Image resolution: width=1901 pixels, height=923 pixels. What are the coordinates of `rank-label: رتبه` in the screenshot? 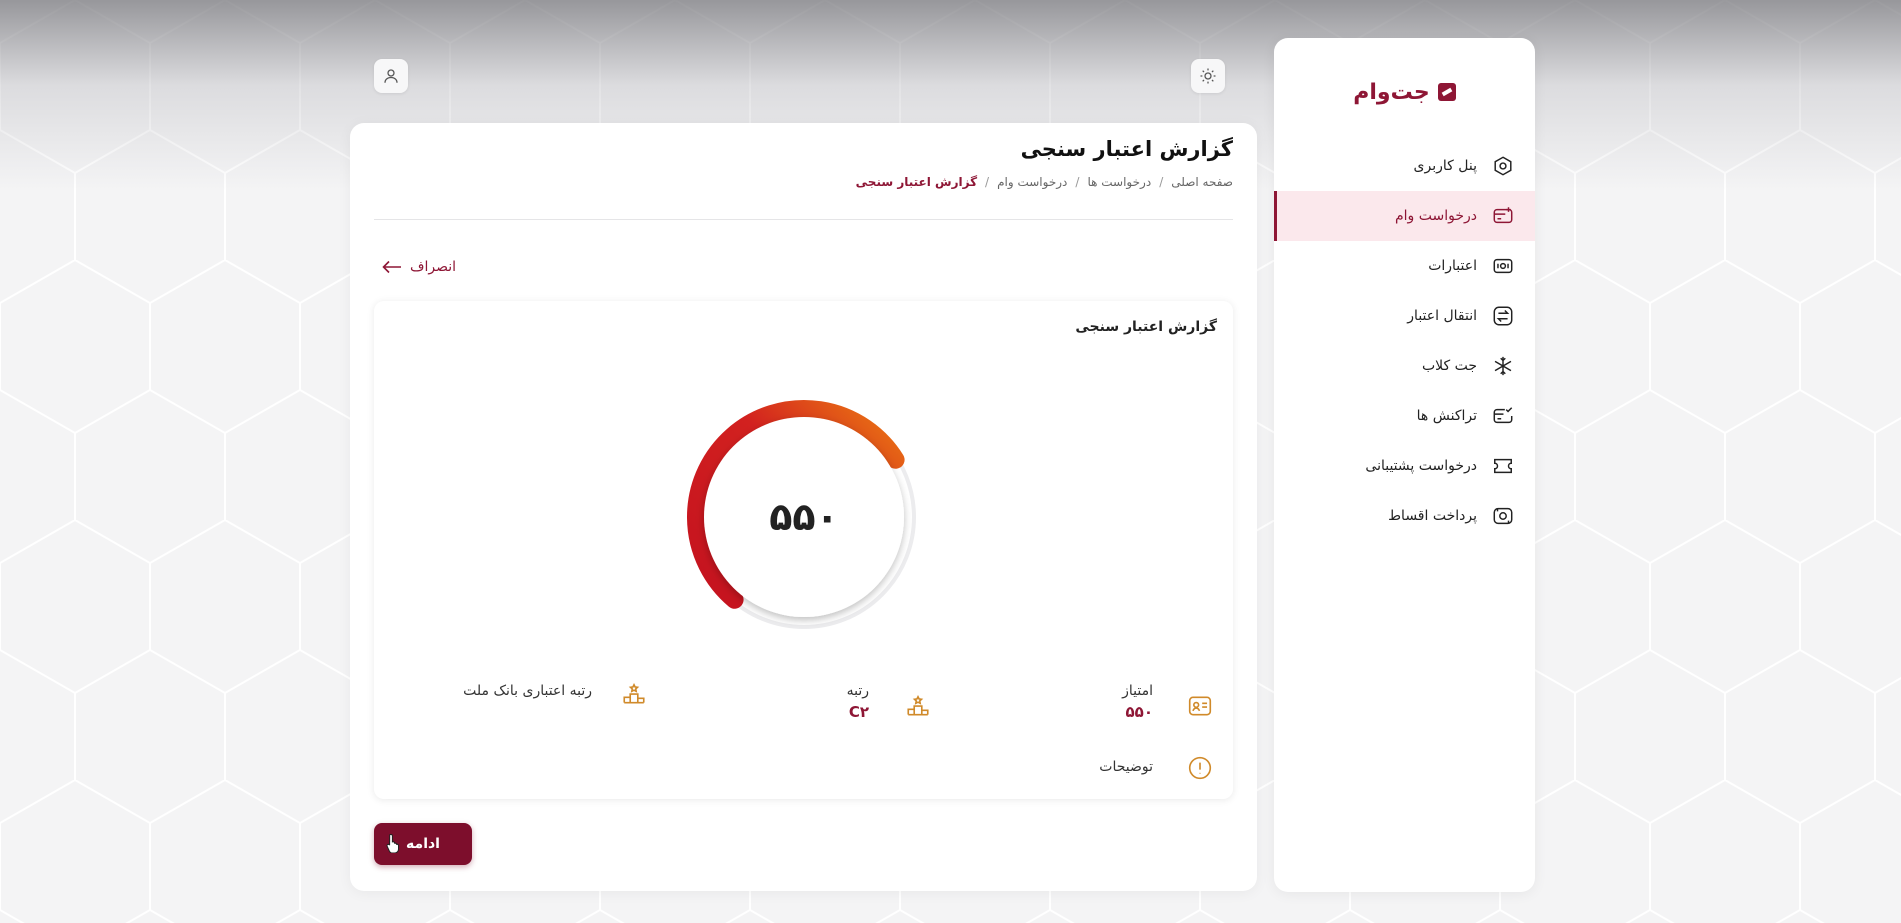 It's located at (857, 691).